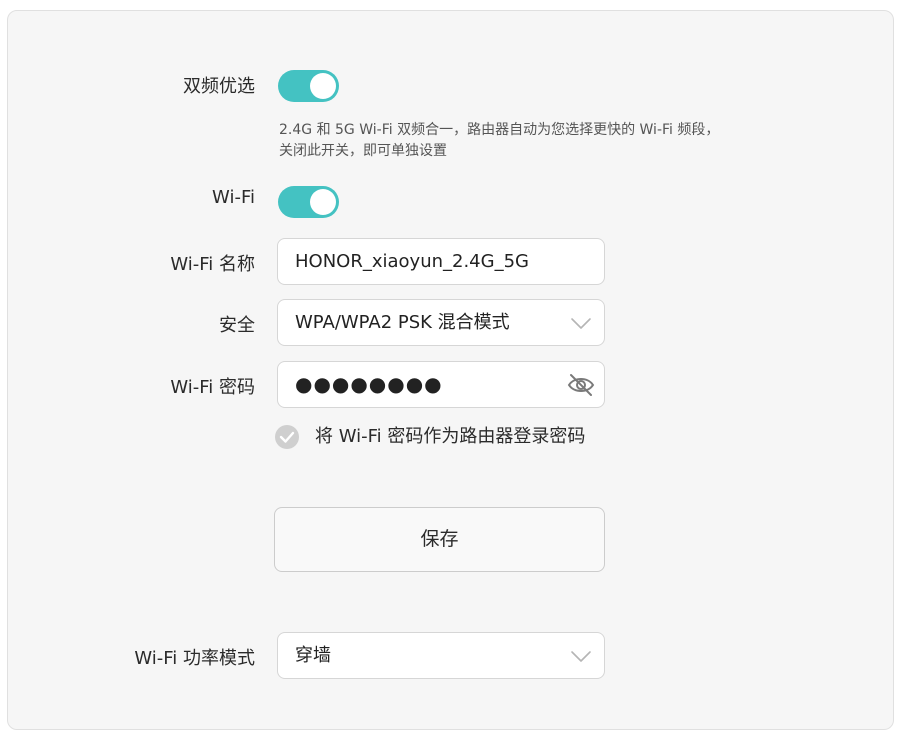 The width and height of the screenshot is (900, 730). Describe the element at coordinates (441, 655) in the screenshot. I see `power-mode-select: 穿墙` at that location.